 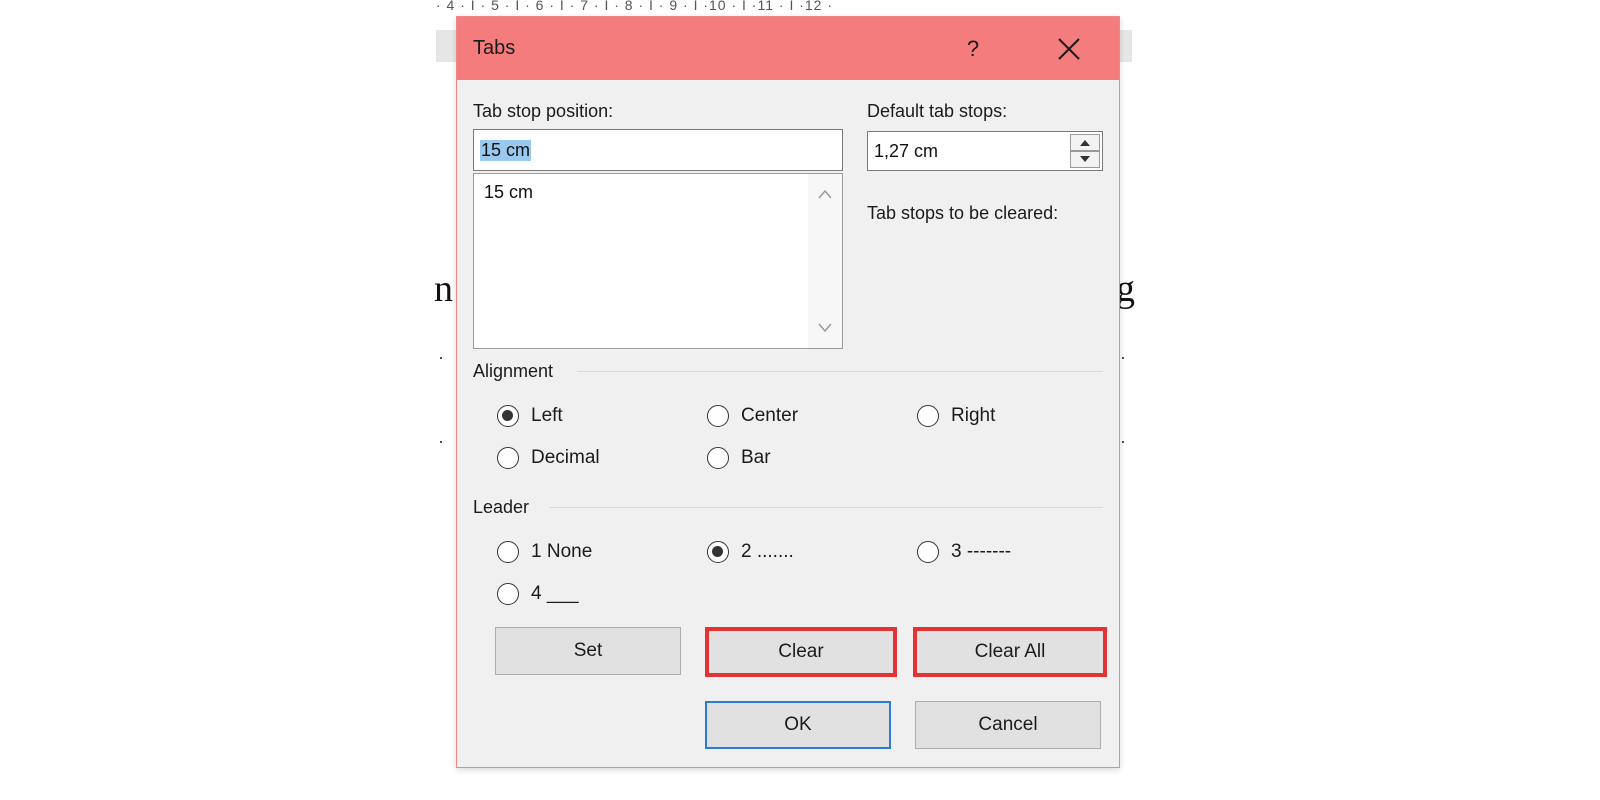 What do you see at coordinates (985, 151) in the screenshot?
I see `default-tab-stops-spinner: 1,27 cm` at bounding box center [985, 151].